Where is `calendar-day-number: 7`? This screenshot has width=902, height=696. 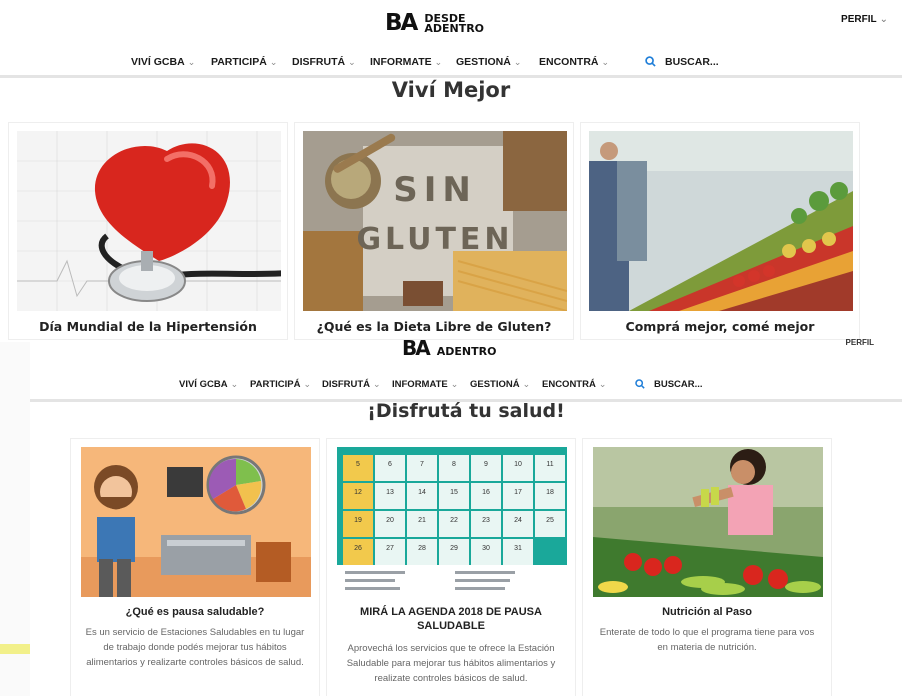 calendar-day-number: 7 is located at coordinates (422, 464).